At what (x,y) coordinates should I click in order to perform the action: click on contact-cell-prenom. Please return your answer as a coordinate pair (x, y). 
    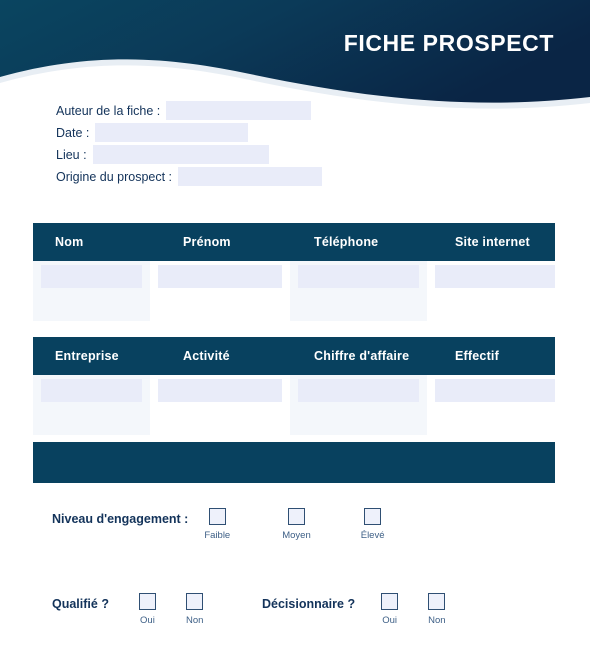
    Looking at the image, I should click on (220, 291).